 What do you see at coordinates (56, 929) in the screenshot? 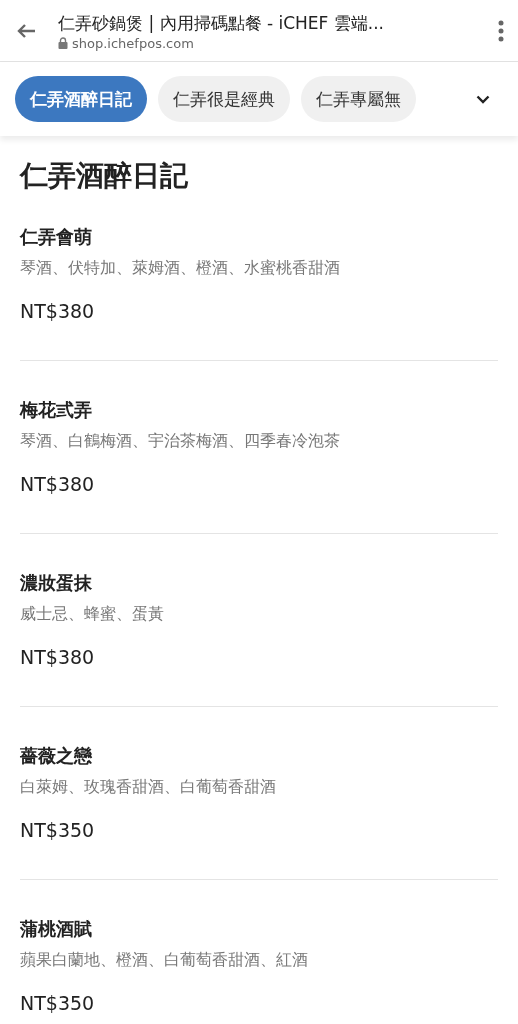
I see `item-name: 蒲桃酒賦` at bounding box center [56, 929].